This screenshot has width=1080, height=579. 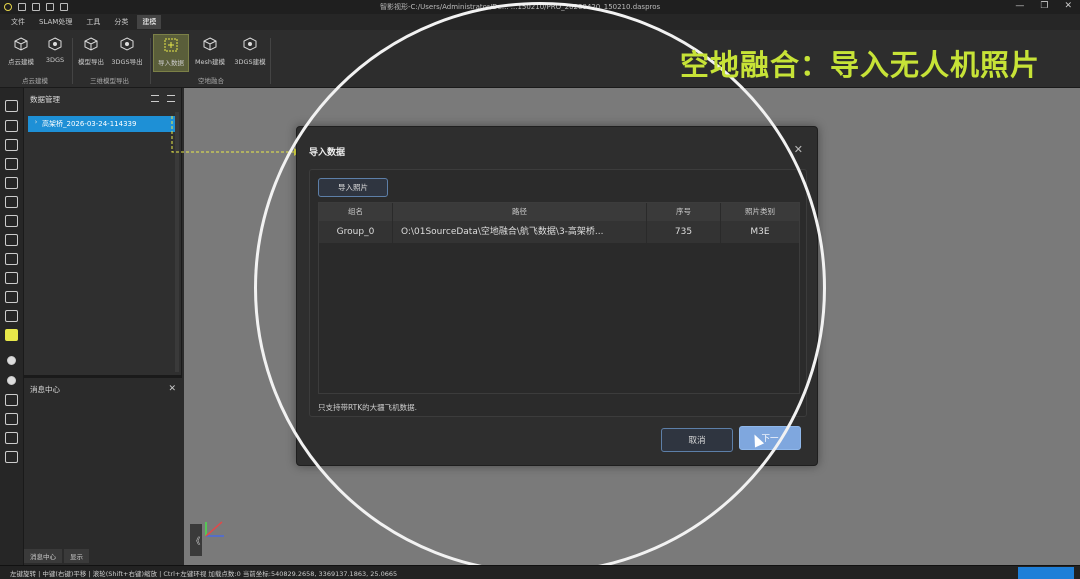 I want to click on menu-file: 文件, so click(x=18, y=22).